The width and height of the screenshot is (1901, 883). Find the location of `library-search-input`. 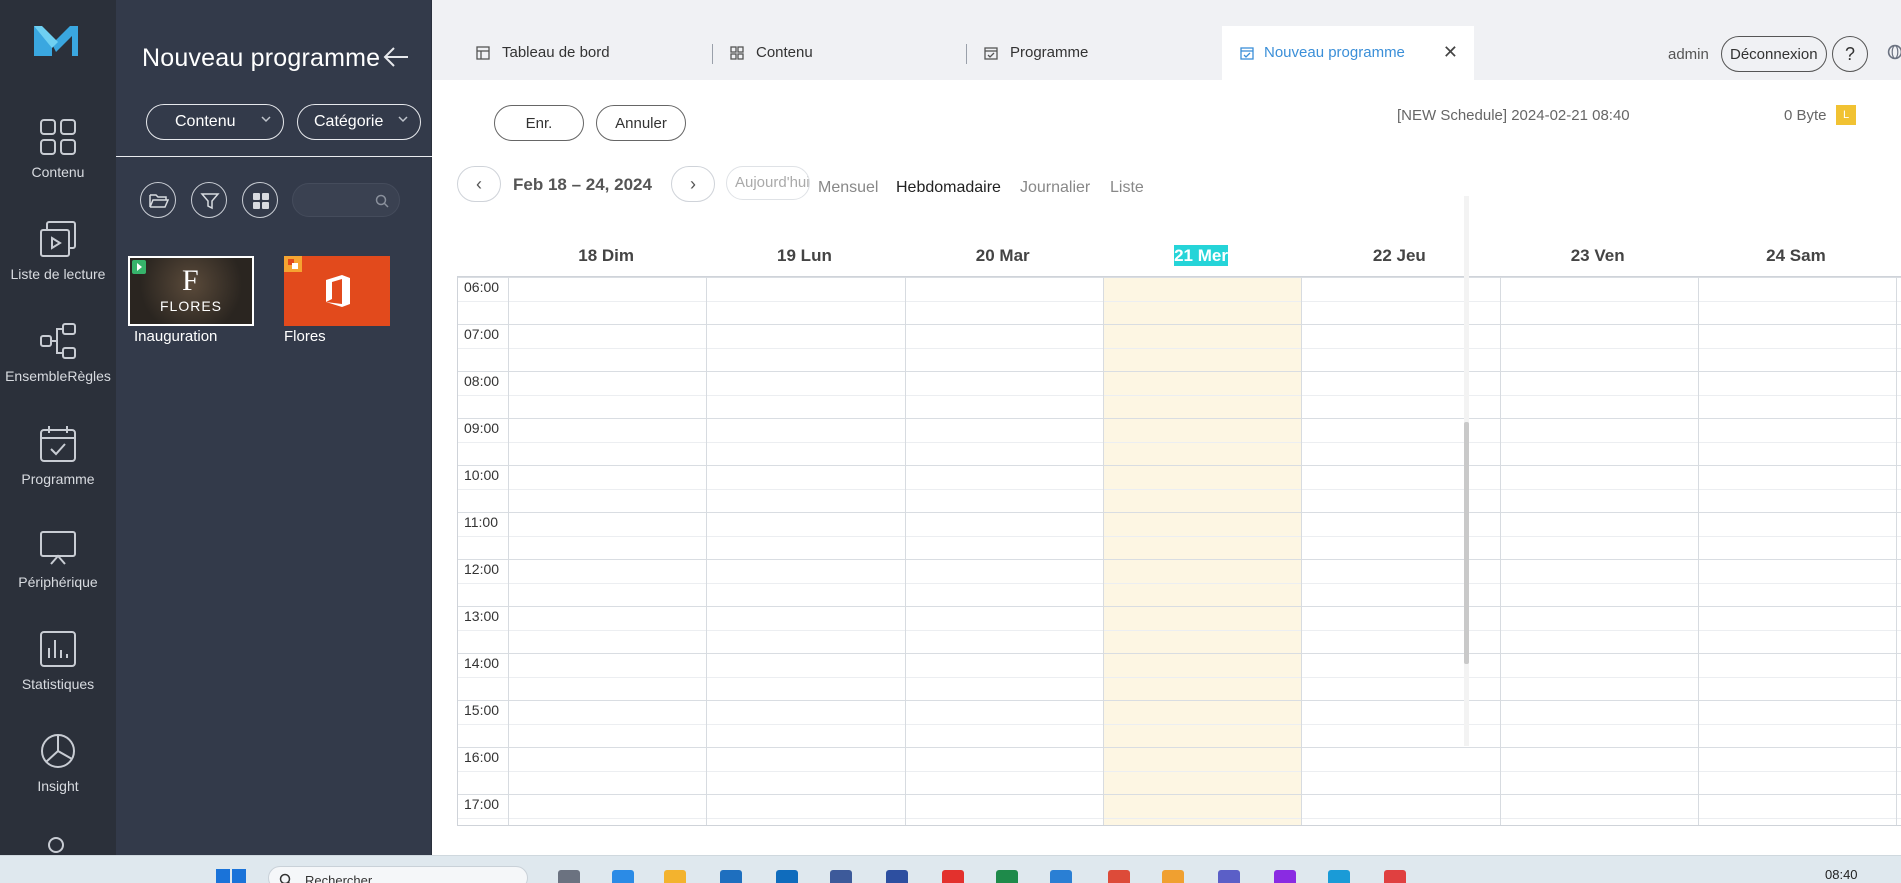

library-search-input is located at coordinates (340, 200).